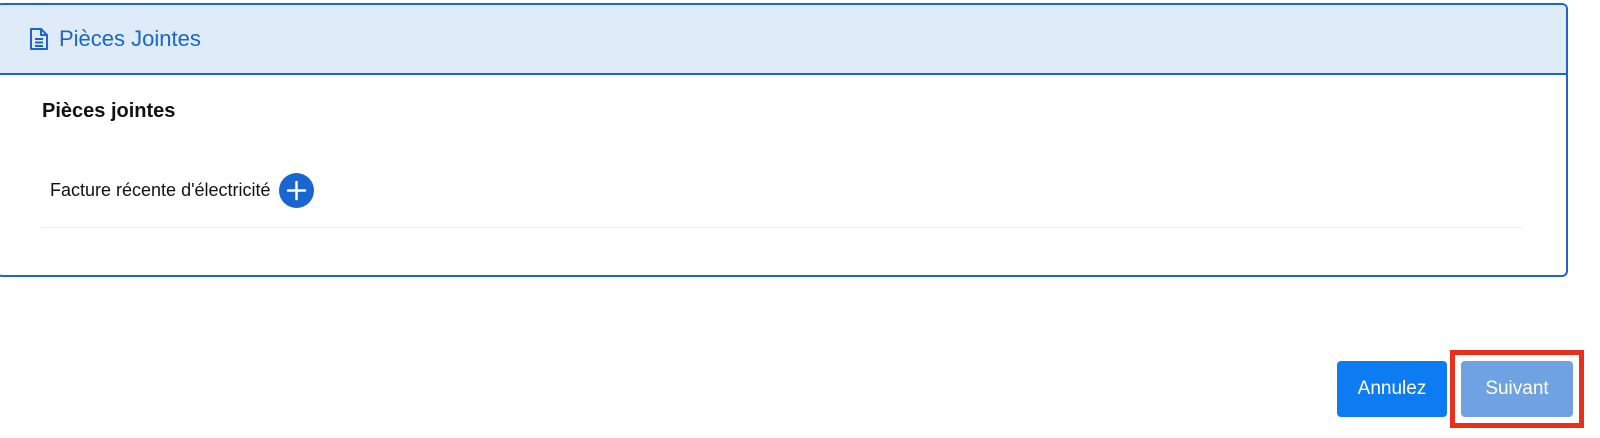 This screenshot has height=438, width=1600. I want to click on file-text-icon, so click(39, 39).